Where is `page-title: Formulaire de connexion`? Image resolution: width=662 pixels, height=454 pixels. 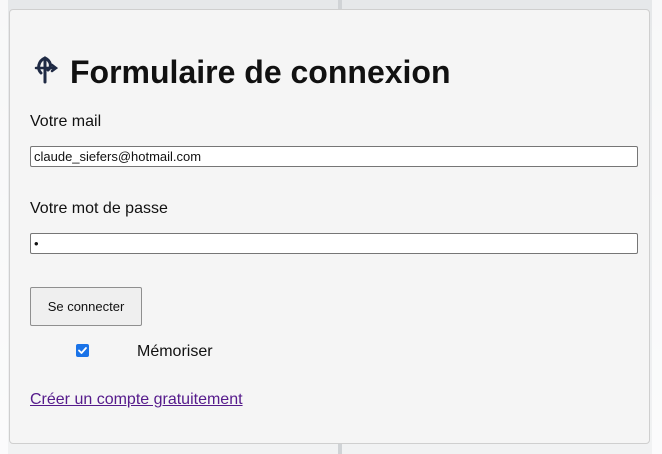
page-title: Formulaire de connexion is located at coordinates (260, 72).